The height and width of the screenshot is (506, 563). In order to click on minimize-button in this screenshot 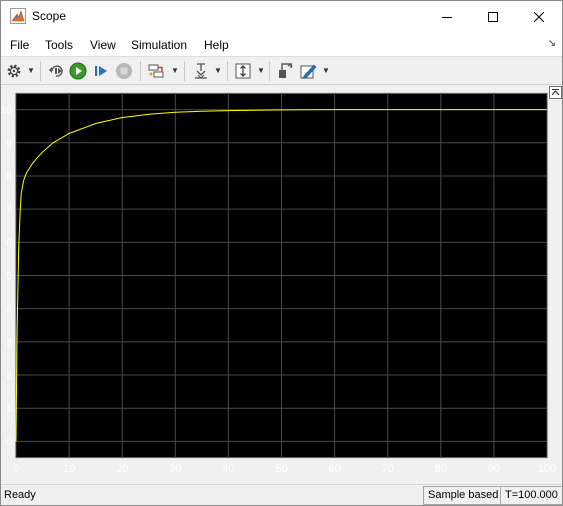, I will do `click(447, 16)`.